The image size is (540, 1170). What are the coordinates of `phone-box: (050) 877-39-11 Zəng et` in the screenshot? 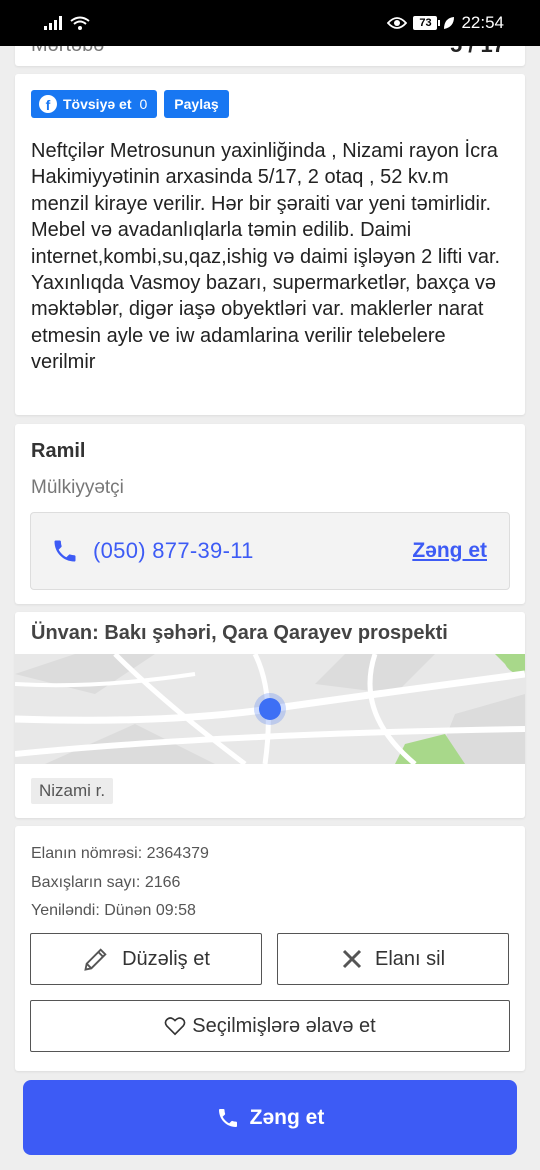 It's located at (270, 551).